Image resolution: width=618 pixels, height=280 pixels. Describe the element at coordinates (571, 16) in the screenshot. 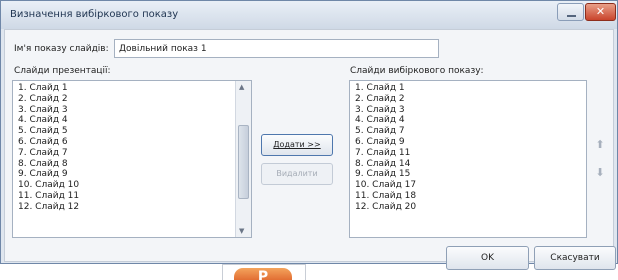

I see `minimize-icon` at that location.